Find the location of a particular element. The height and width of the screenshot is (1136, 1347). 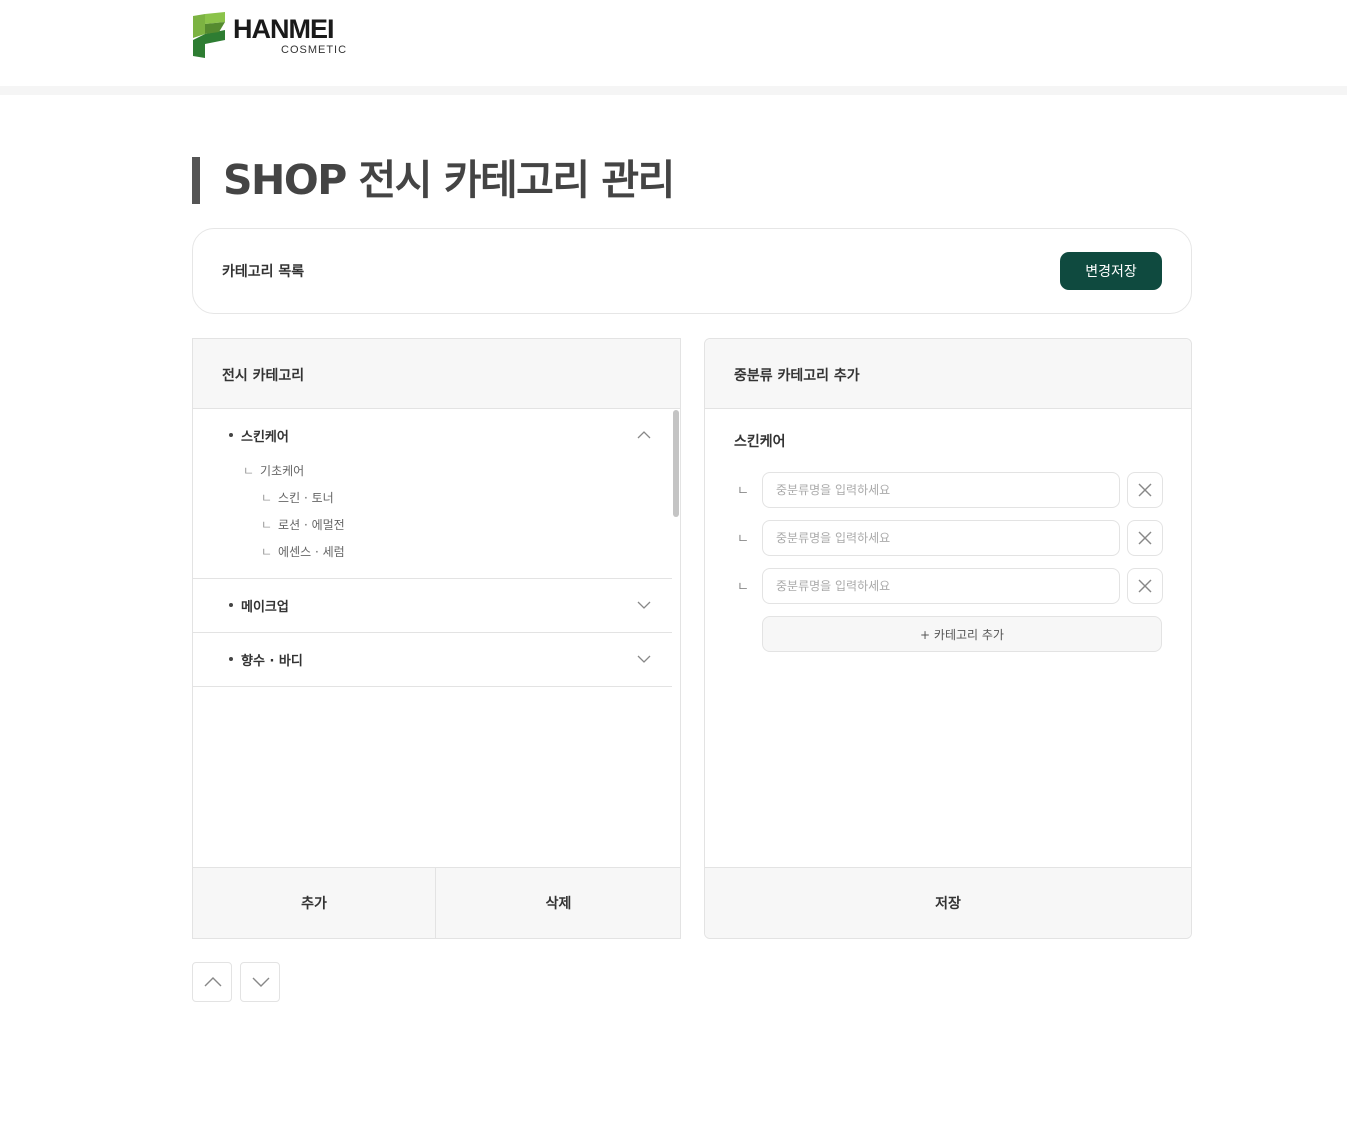

category-label: 스킨케어 is located at coordinates (265, 437).